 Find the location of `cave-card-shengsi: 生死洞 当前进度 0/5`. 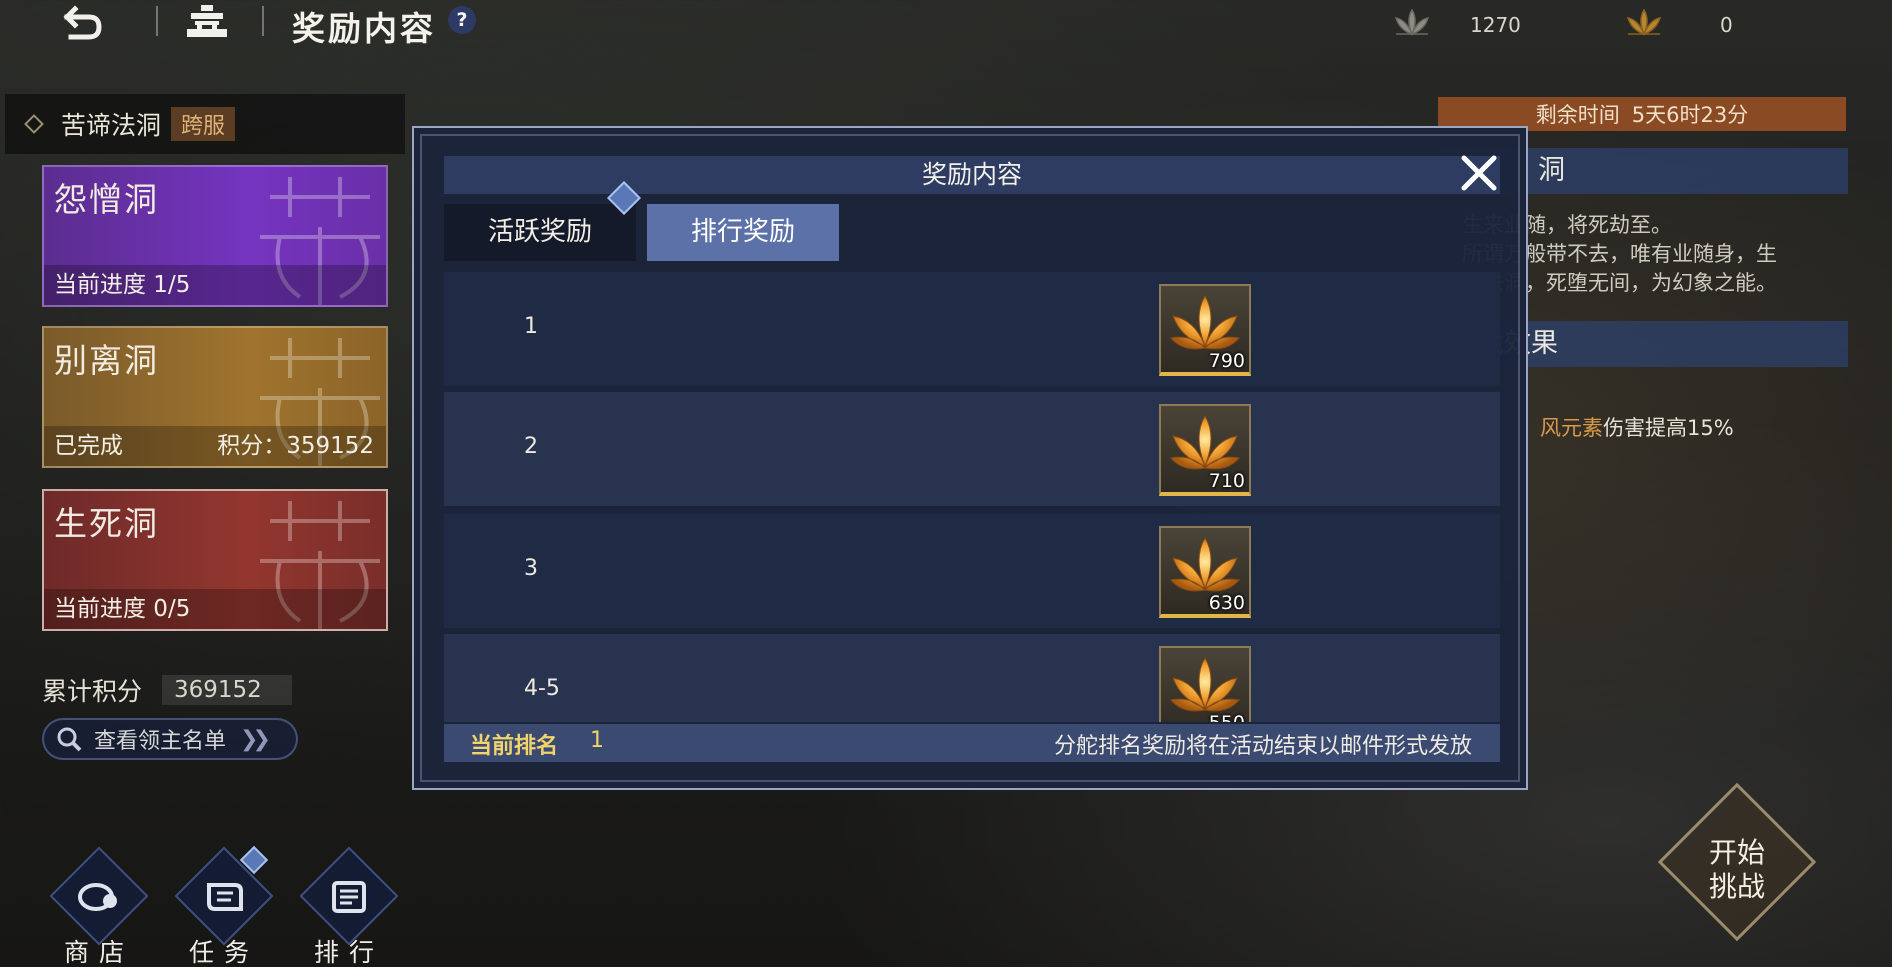

cave-card-shengsi: 生死洞 当前进度 0/5 is located at coordinates (215, 560).